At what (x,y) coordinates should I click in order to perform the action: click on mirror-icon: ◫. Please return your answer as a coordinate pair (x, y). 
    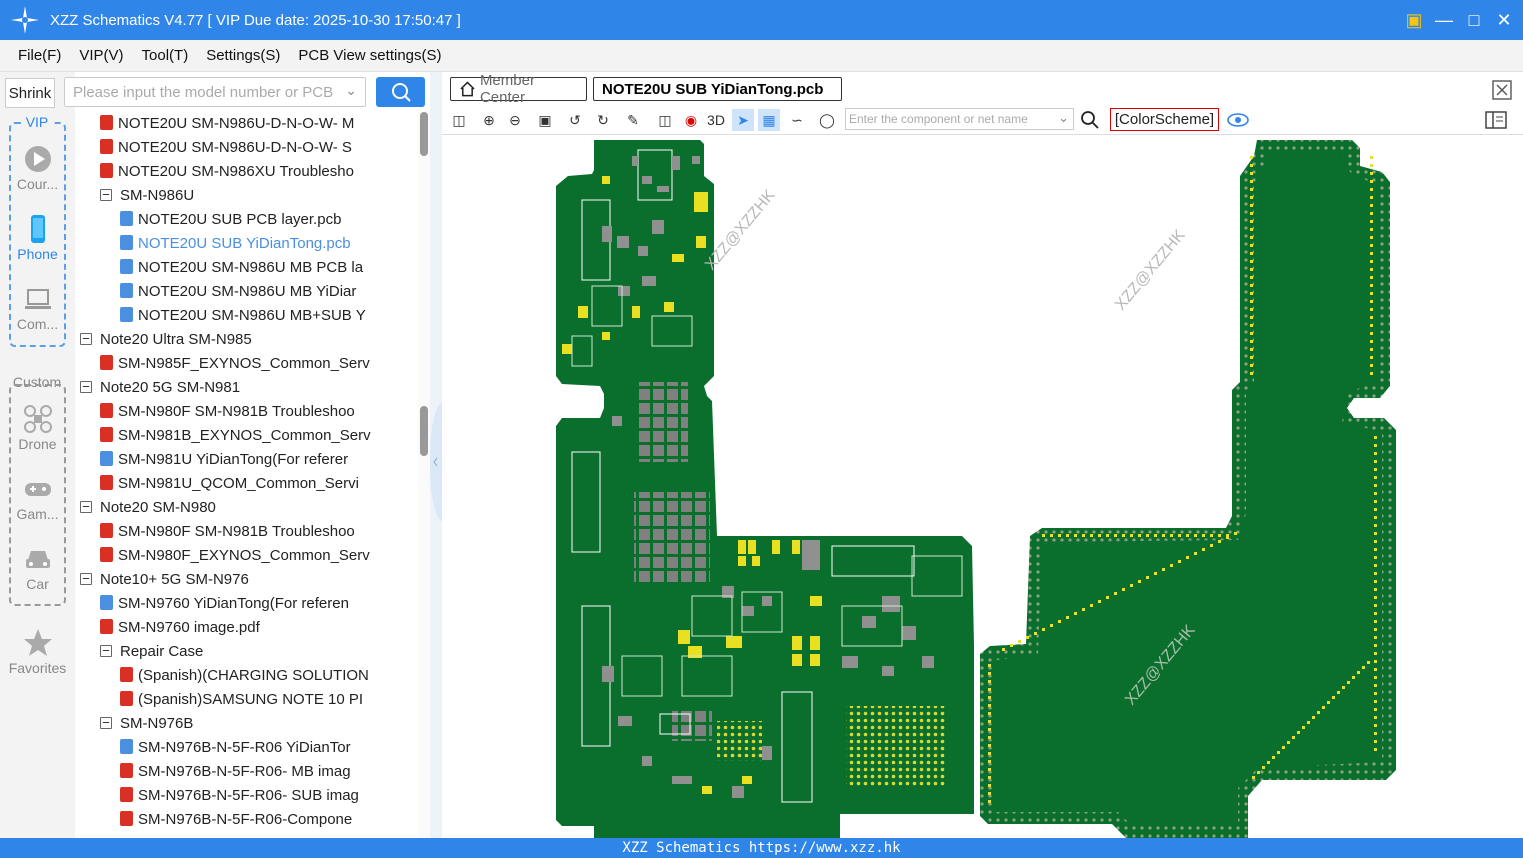
    Looking at the image, I should click on (665, 120).